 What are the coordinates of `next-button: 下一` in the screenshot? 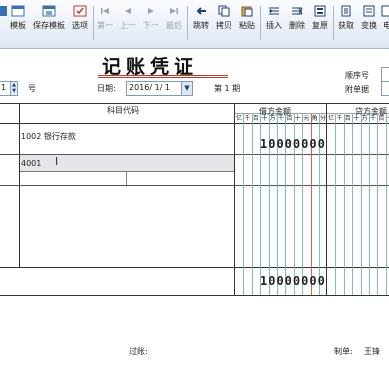 It's located at (151, 24).